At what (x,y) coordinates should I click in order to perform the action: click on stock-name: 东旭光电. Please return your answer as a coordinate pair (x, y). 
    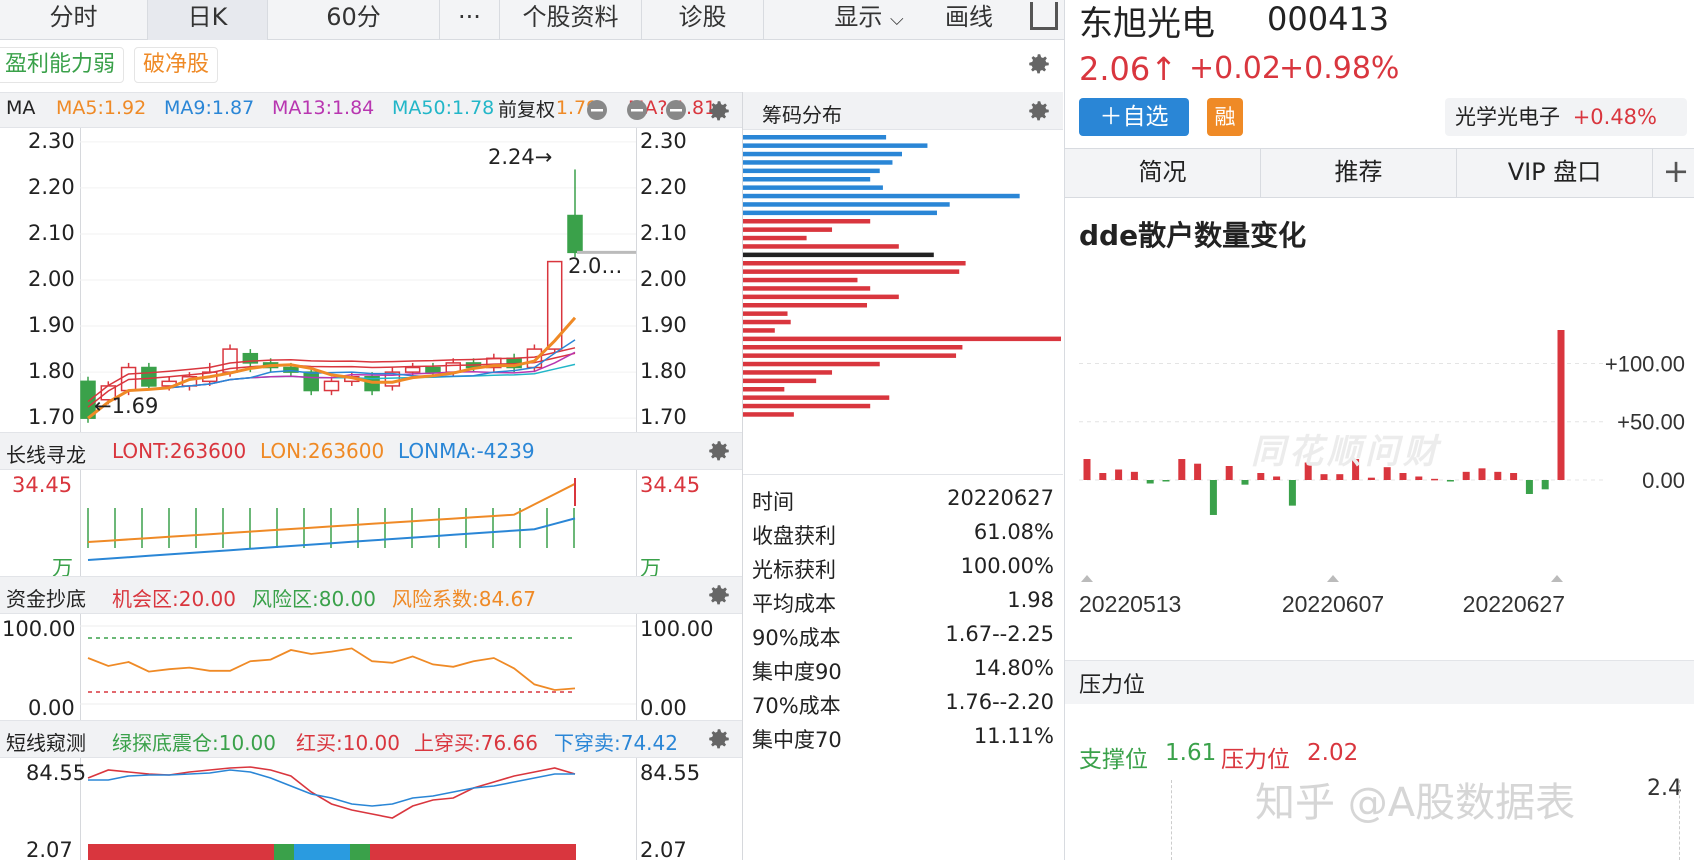
    Looking at the image, I should click on (1147, 24).